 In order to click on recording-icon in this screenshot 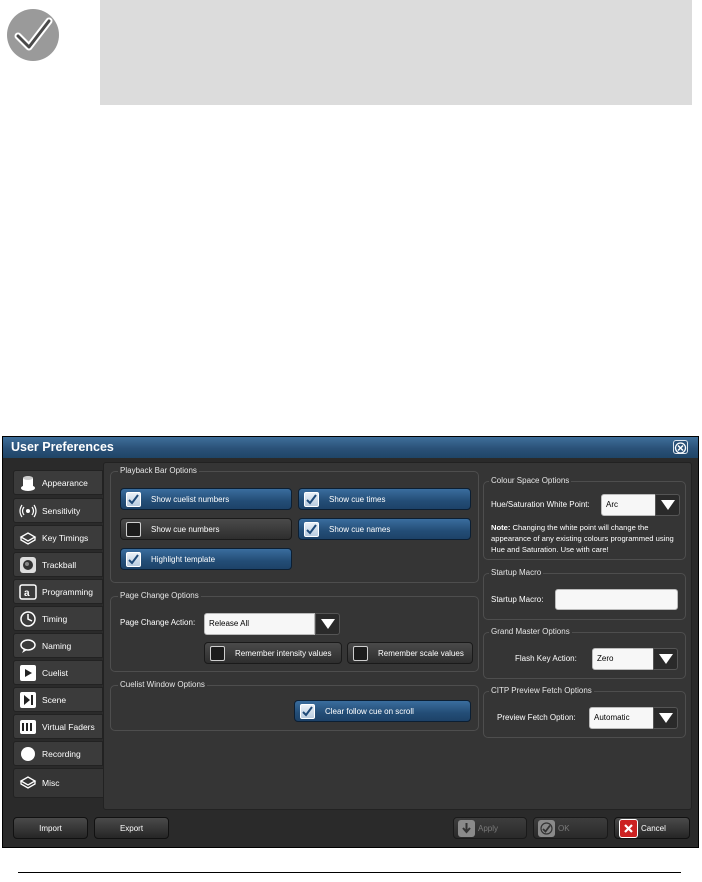, I will do `click(28, 754)`.